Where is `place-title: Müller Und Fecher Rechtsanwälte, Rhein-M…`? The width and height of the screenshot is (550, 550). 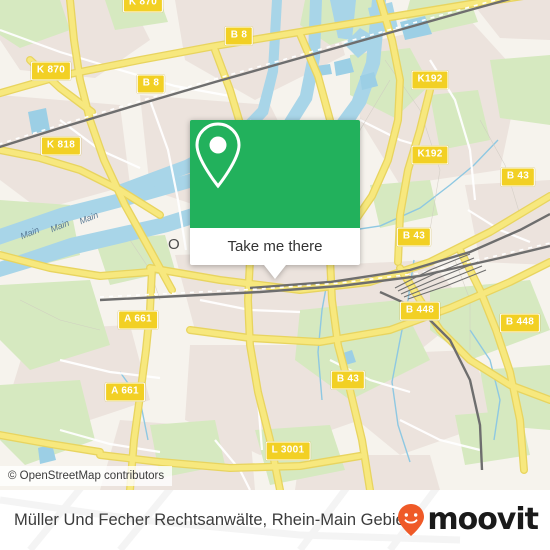 place-title: Müller Und Fecher Rechtsanwälte, Rhein-M… is located at coordinates (212, 519).